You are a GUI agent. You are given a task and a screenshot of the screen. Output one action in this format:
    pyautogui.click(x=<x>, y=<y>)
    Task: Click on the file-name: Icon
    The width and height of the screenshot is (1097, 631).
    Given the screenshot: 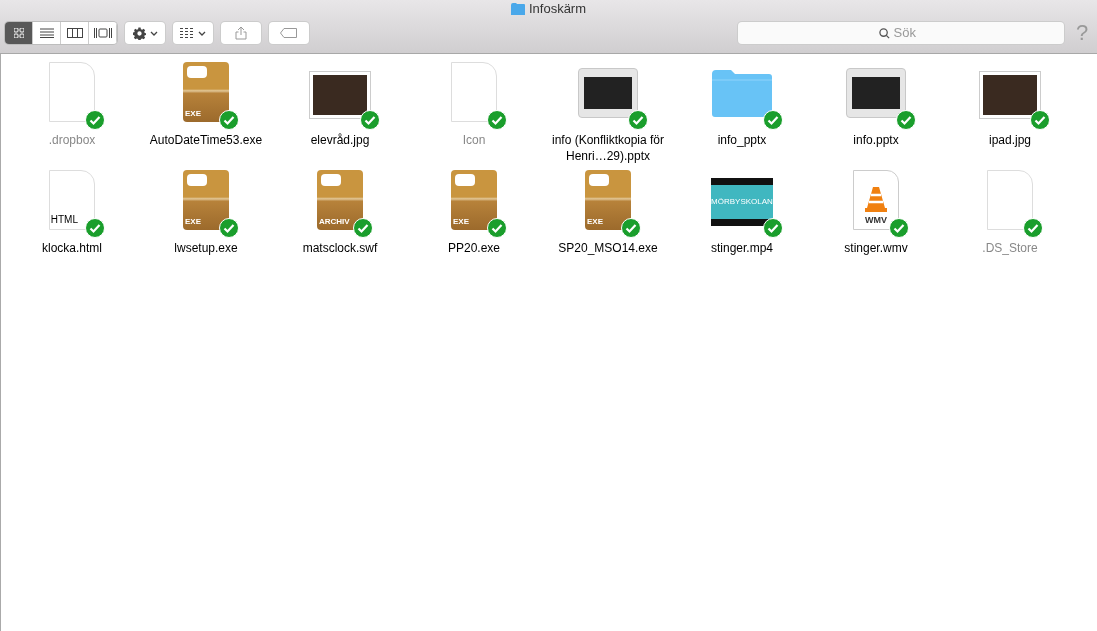 What is the action you would take?
    pyautogui.click(x=474, y=140)
    